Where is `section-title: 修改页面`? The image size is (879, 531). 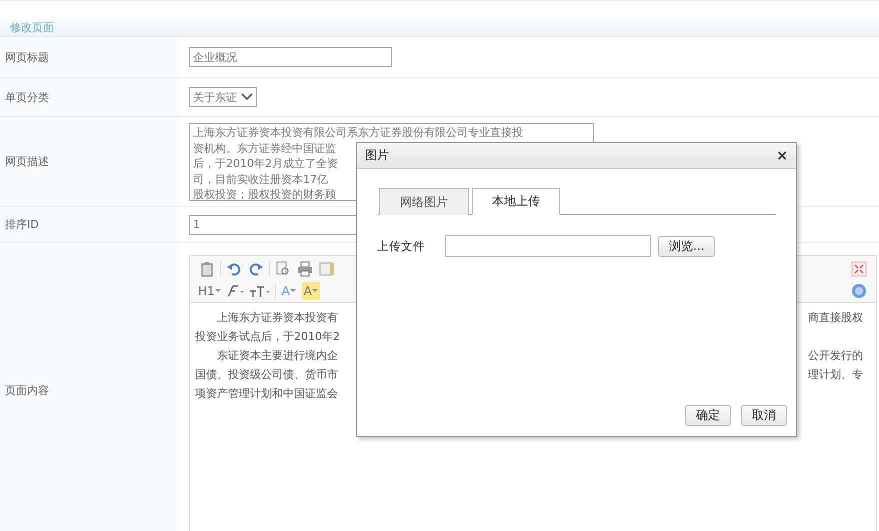 section-title: 修改页面 is located at coordinates (32, 27).